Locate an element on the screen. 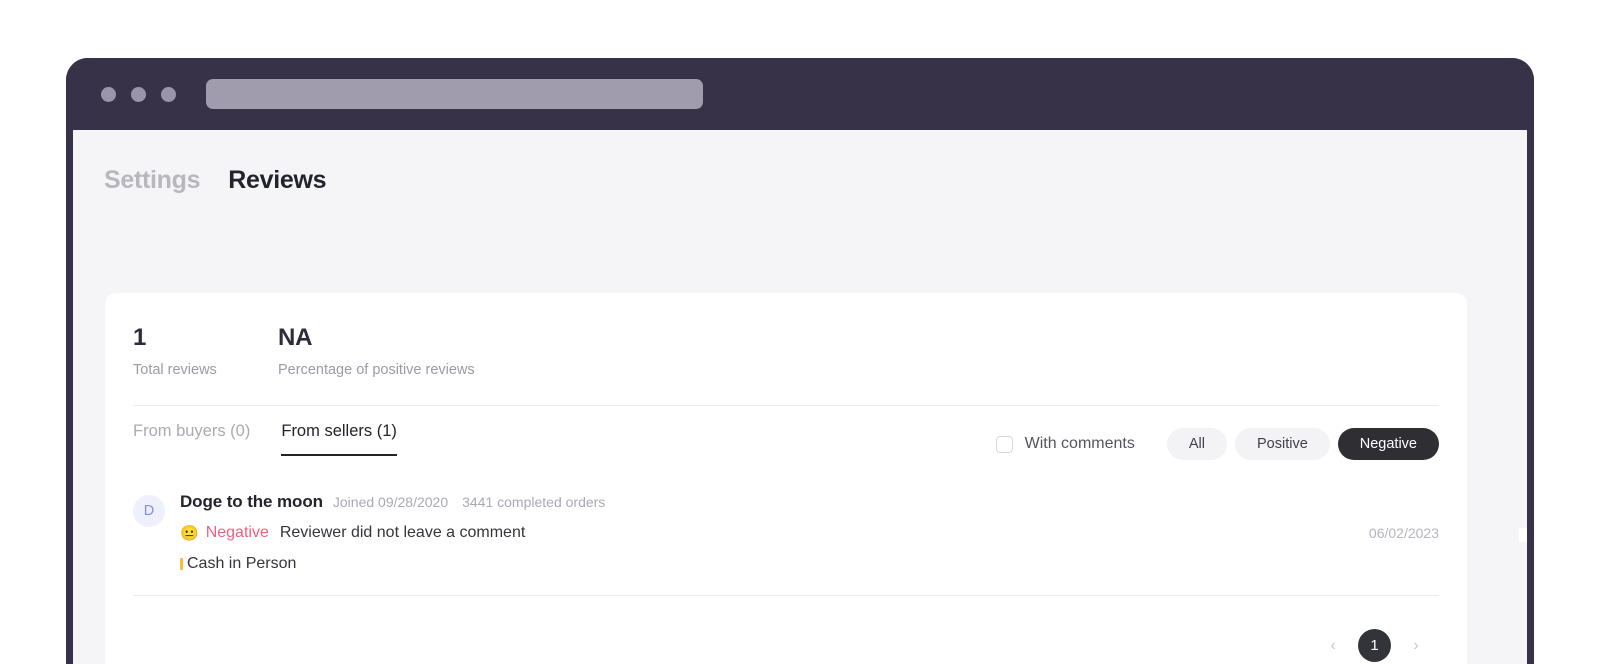 This screenshot has height=664, width=1600. source-tab-from-sellers-label: From sellers (1) is located at coordinates (339, 431).